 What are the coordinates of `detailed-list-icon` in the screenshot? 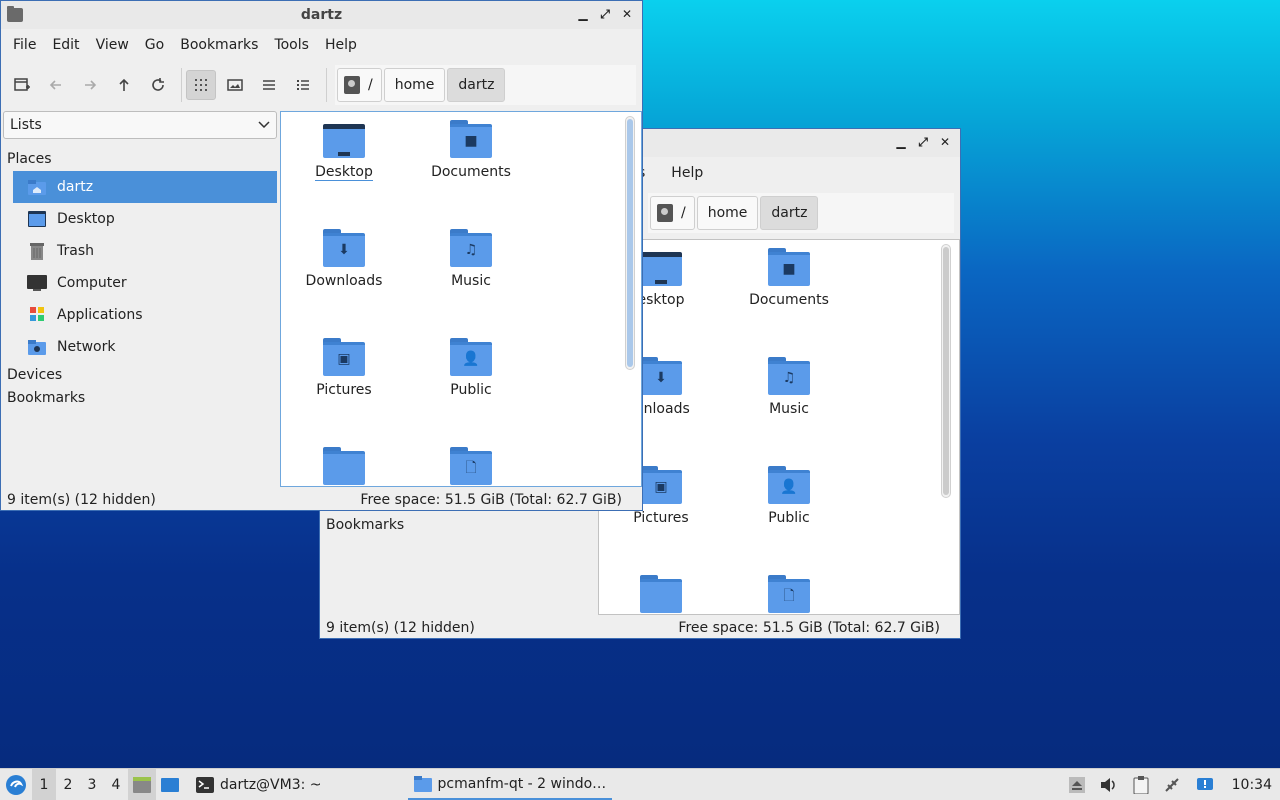 It's located at (303, 85).